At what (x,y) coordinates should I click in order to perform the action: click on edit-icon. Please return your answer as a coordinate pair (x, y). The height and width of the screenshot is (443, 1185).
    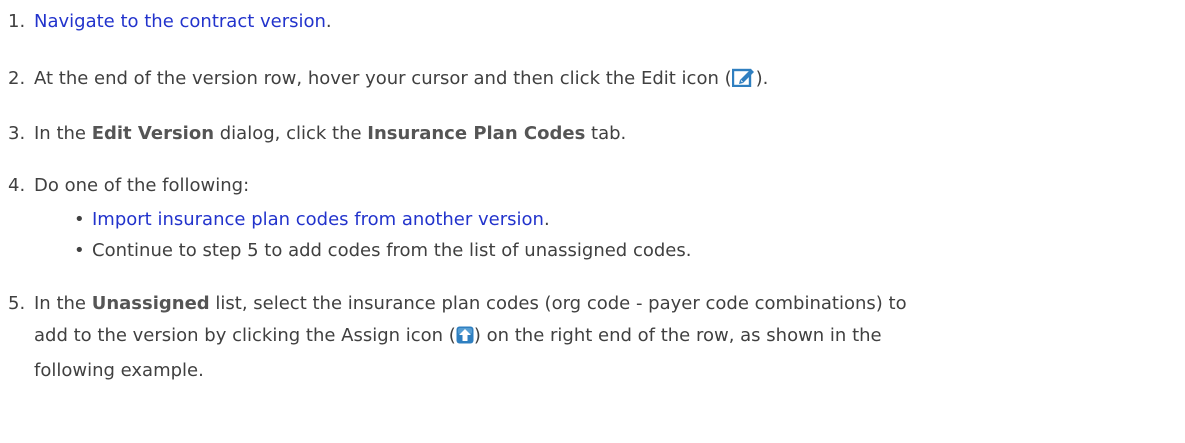
    Looking at the image, I should click on (743, 79).